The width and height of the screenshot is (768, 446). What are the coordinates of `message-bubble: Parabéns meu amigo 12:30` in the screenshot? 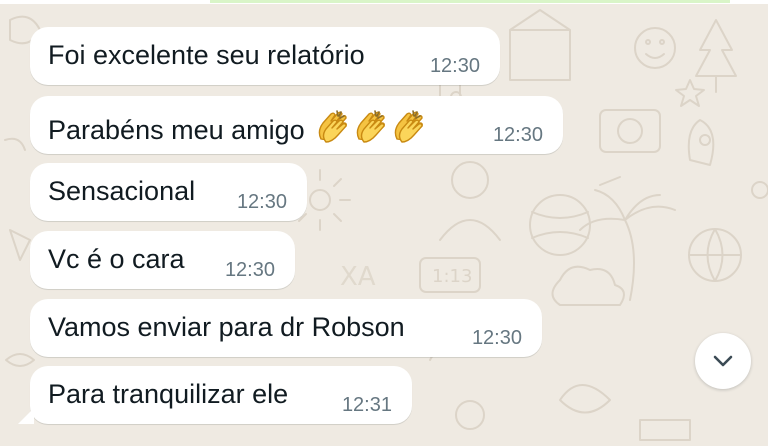 It's located at (296, 125).